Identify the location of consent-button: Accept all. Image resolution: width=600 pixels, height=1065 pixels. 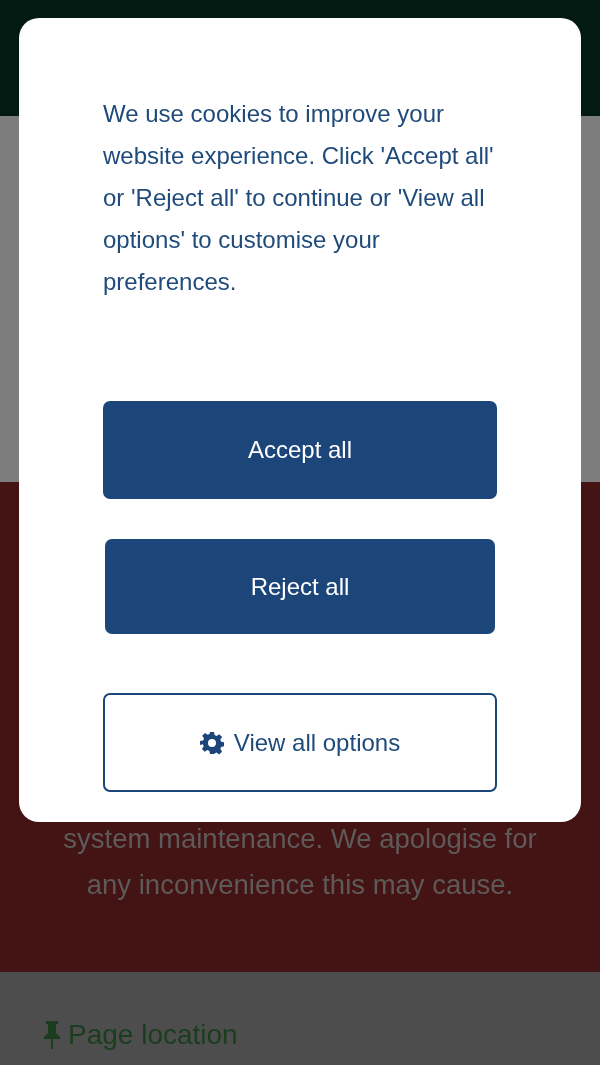
(300, 450).